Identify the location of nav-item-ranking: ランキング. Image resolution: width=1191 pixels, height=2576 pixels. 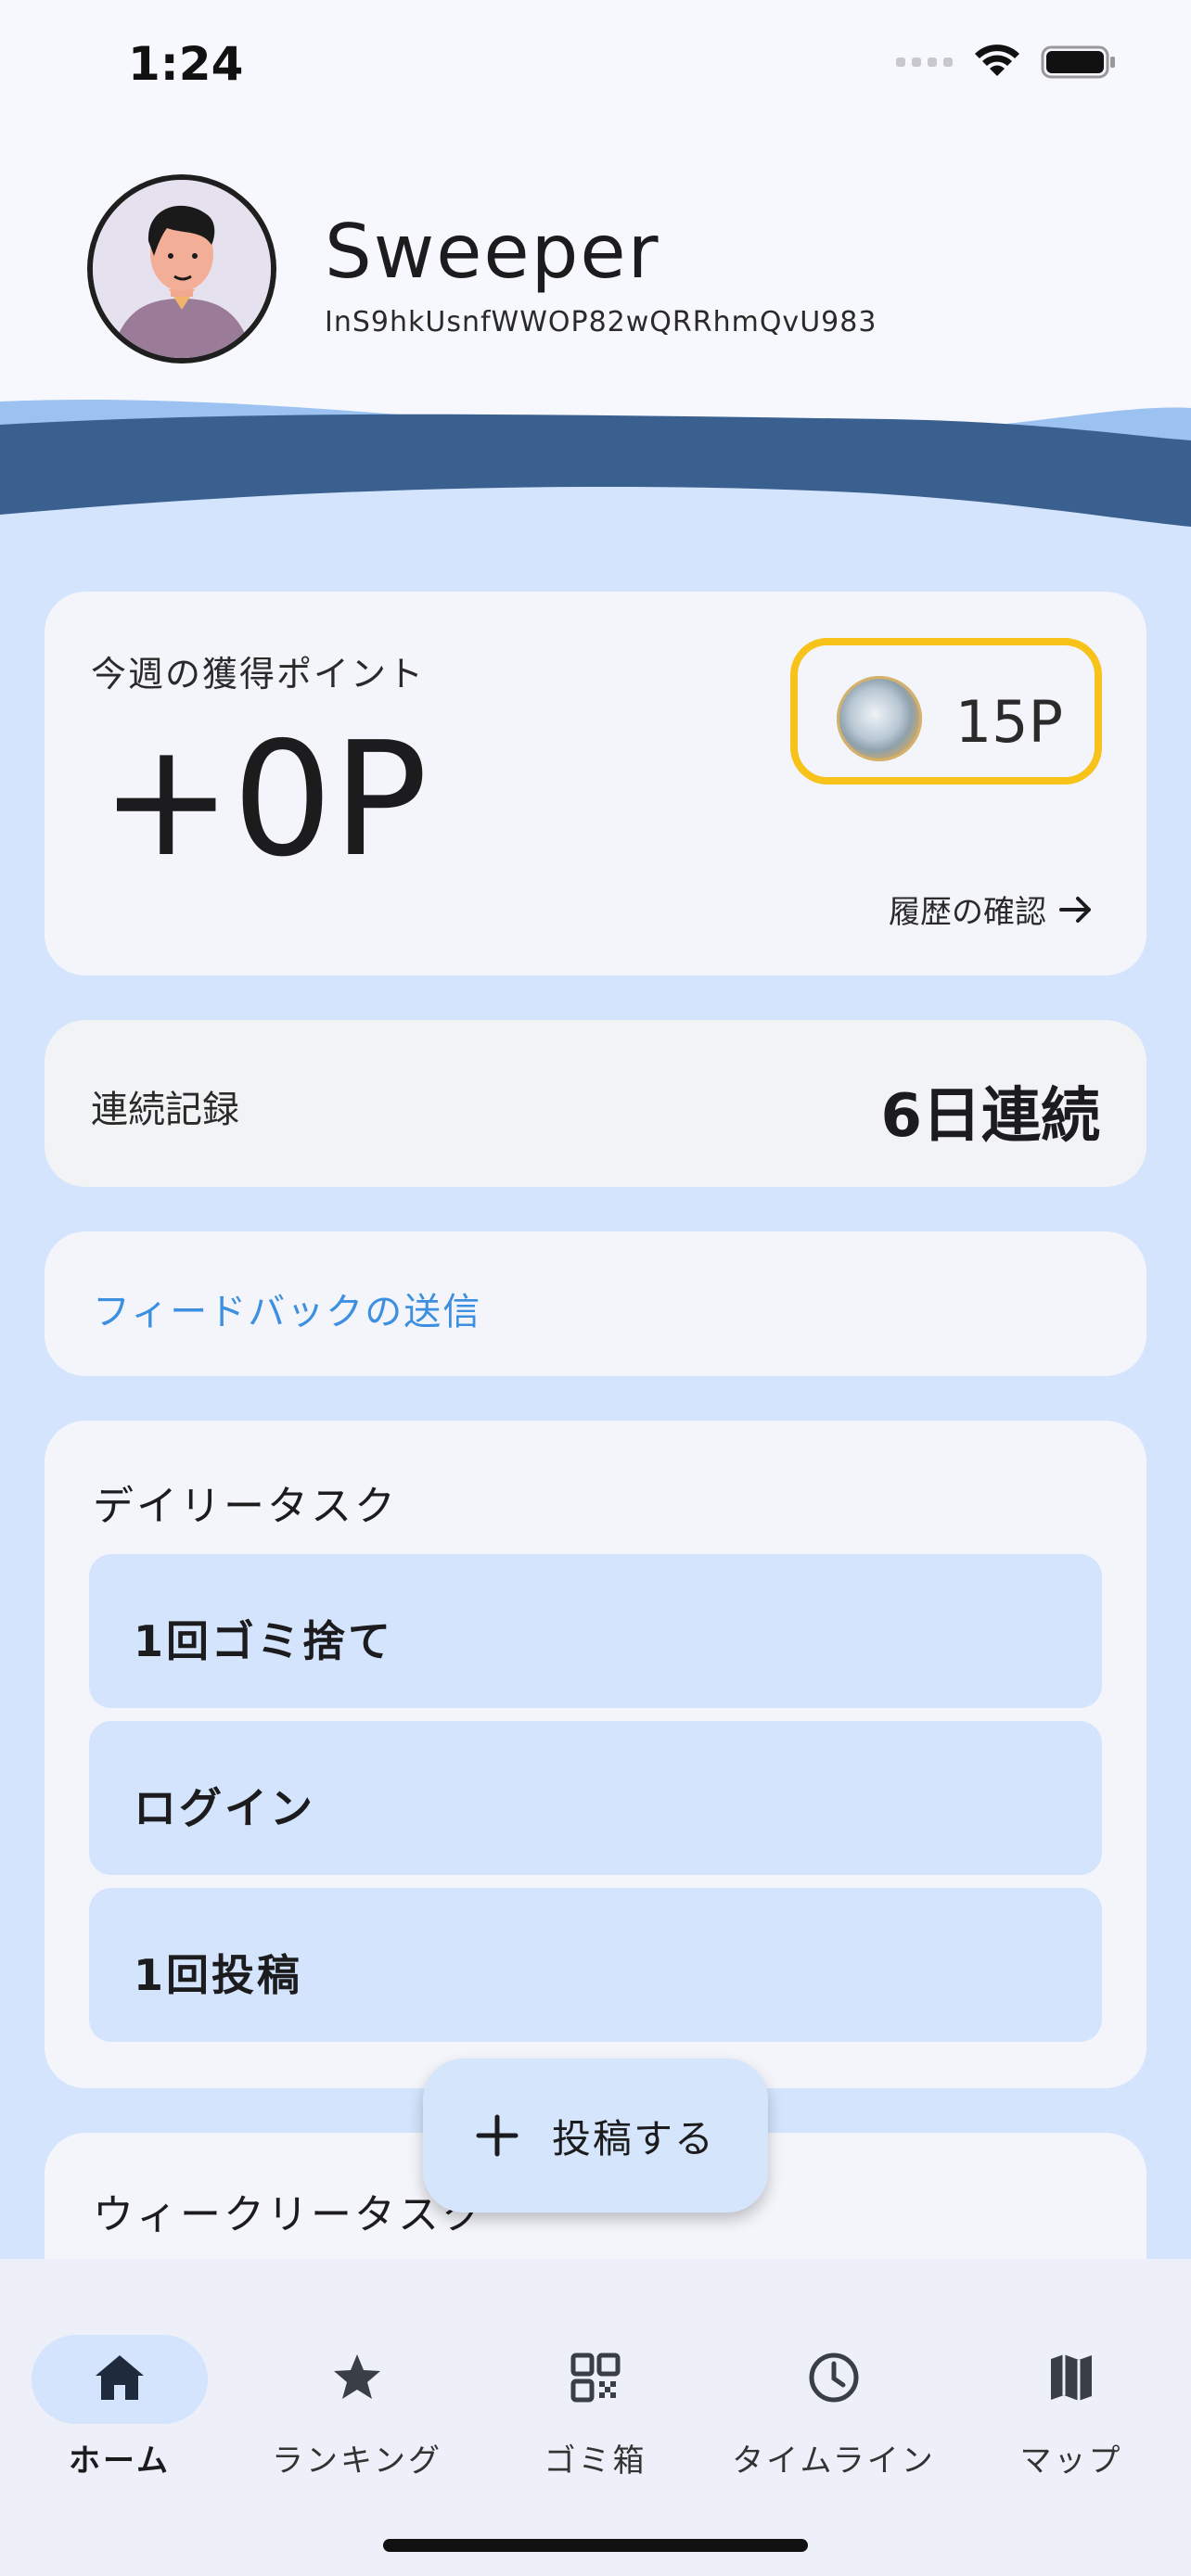
(357, 2388).